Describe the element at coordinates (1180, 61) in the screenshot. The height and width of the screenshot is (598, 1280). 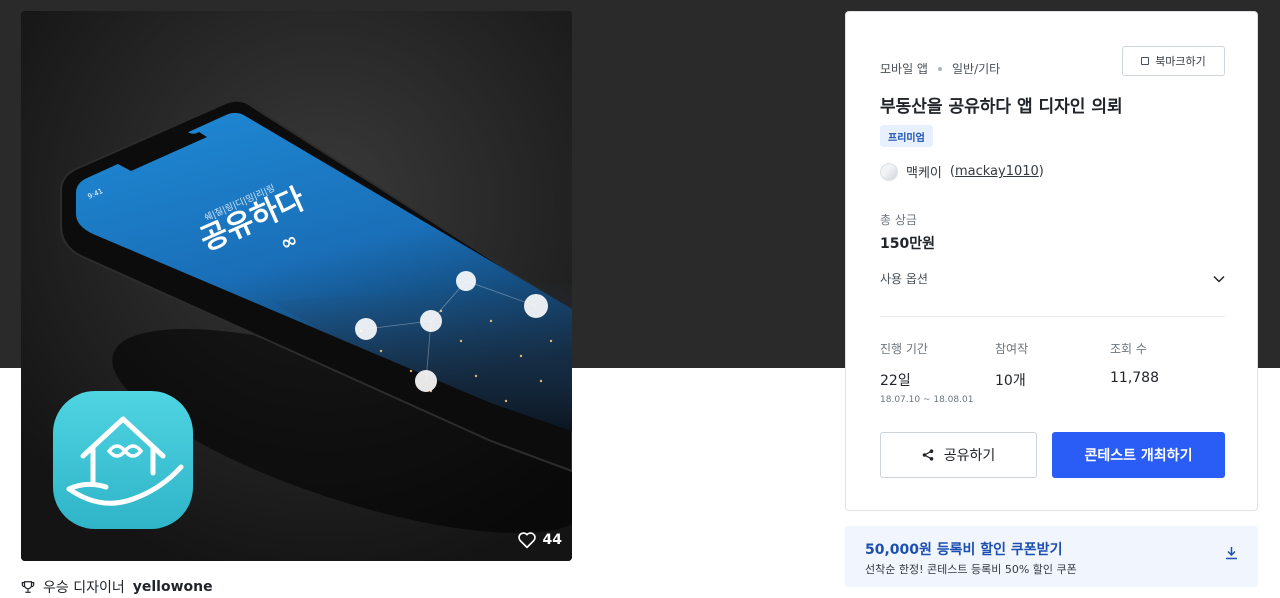
I see `bookmark-label: 북마크하기` at that location.